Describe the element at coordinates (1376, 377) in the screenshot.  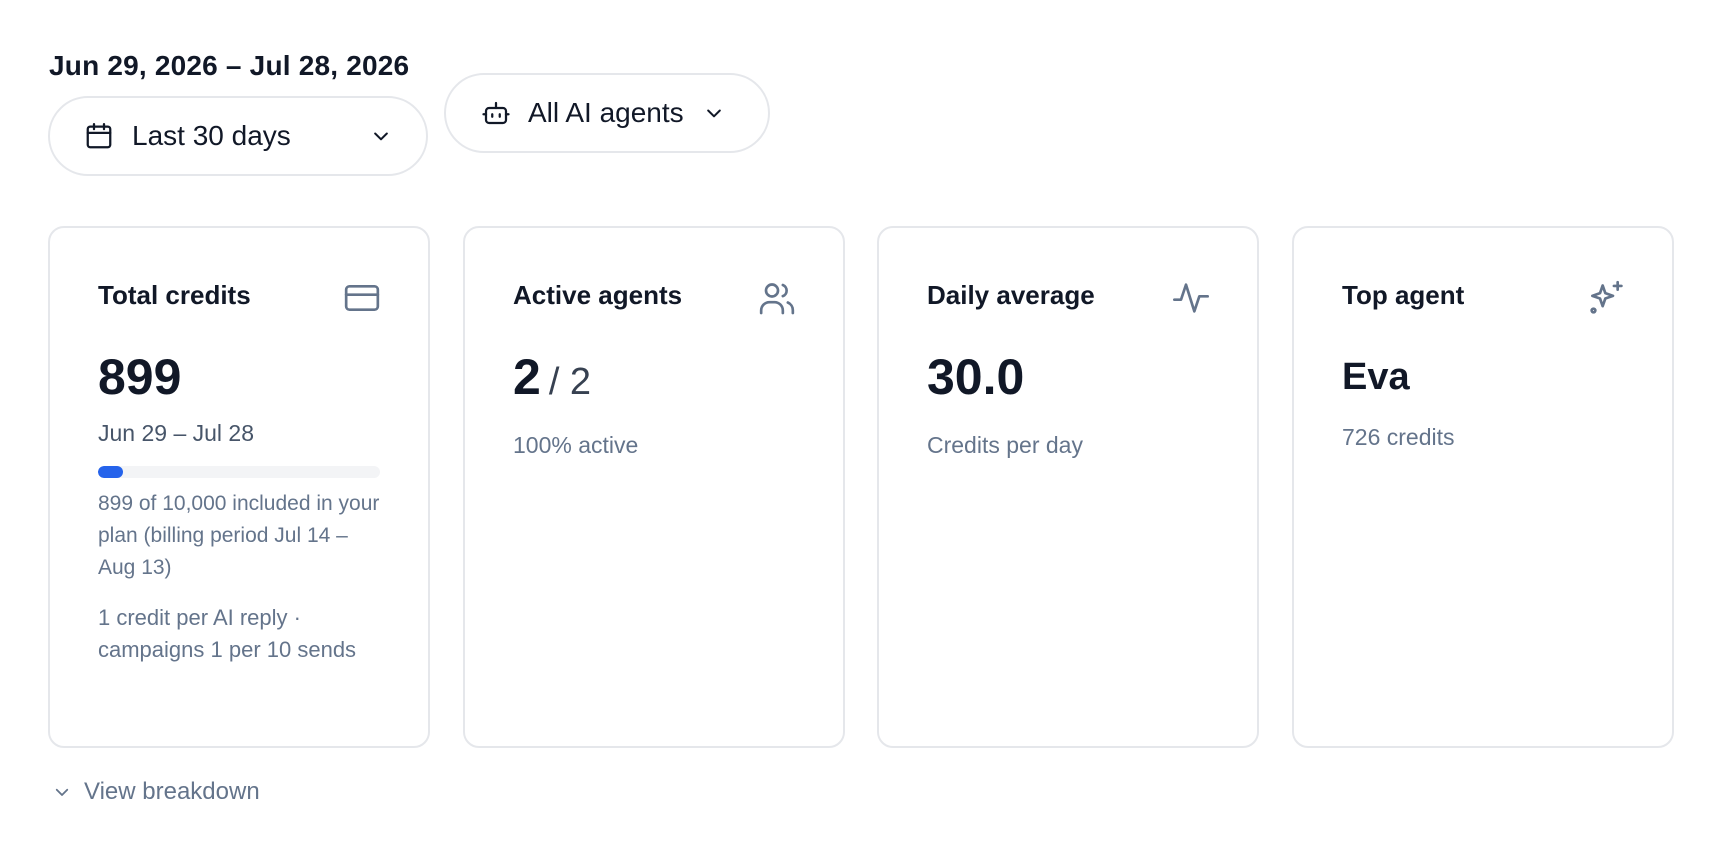
I see `top-agent-name: Eva` at that location.